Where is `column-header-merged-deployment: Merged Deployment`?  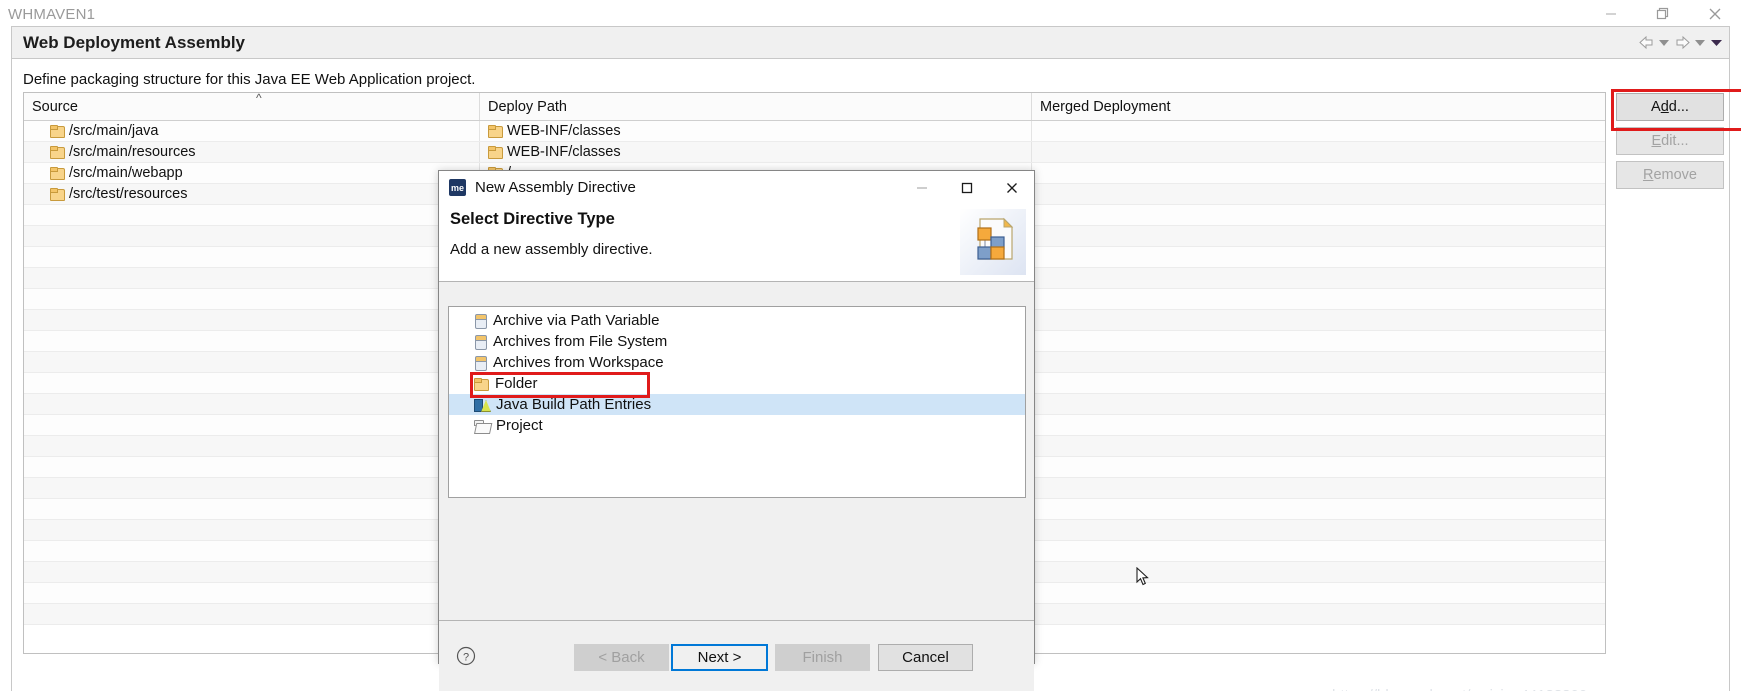 column-header-merged-deployment: Merged Deployment is located at coordinates (1318, 106).